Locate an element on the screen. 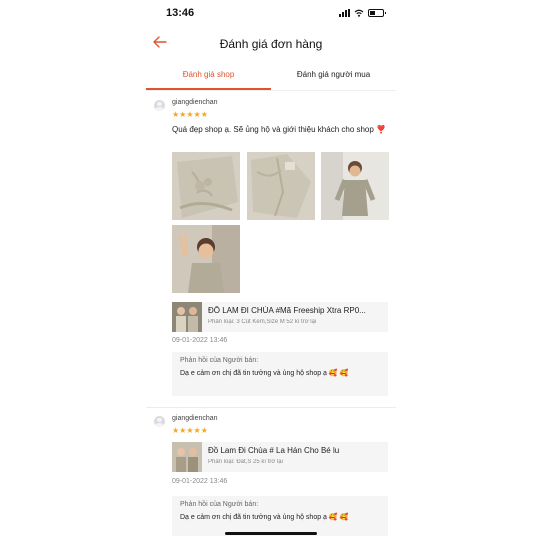 Image resolution: width=543 pixels, height=543 pixels. tab-shop-review: Đánh giá shop is located at coordinates (208, 74).